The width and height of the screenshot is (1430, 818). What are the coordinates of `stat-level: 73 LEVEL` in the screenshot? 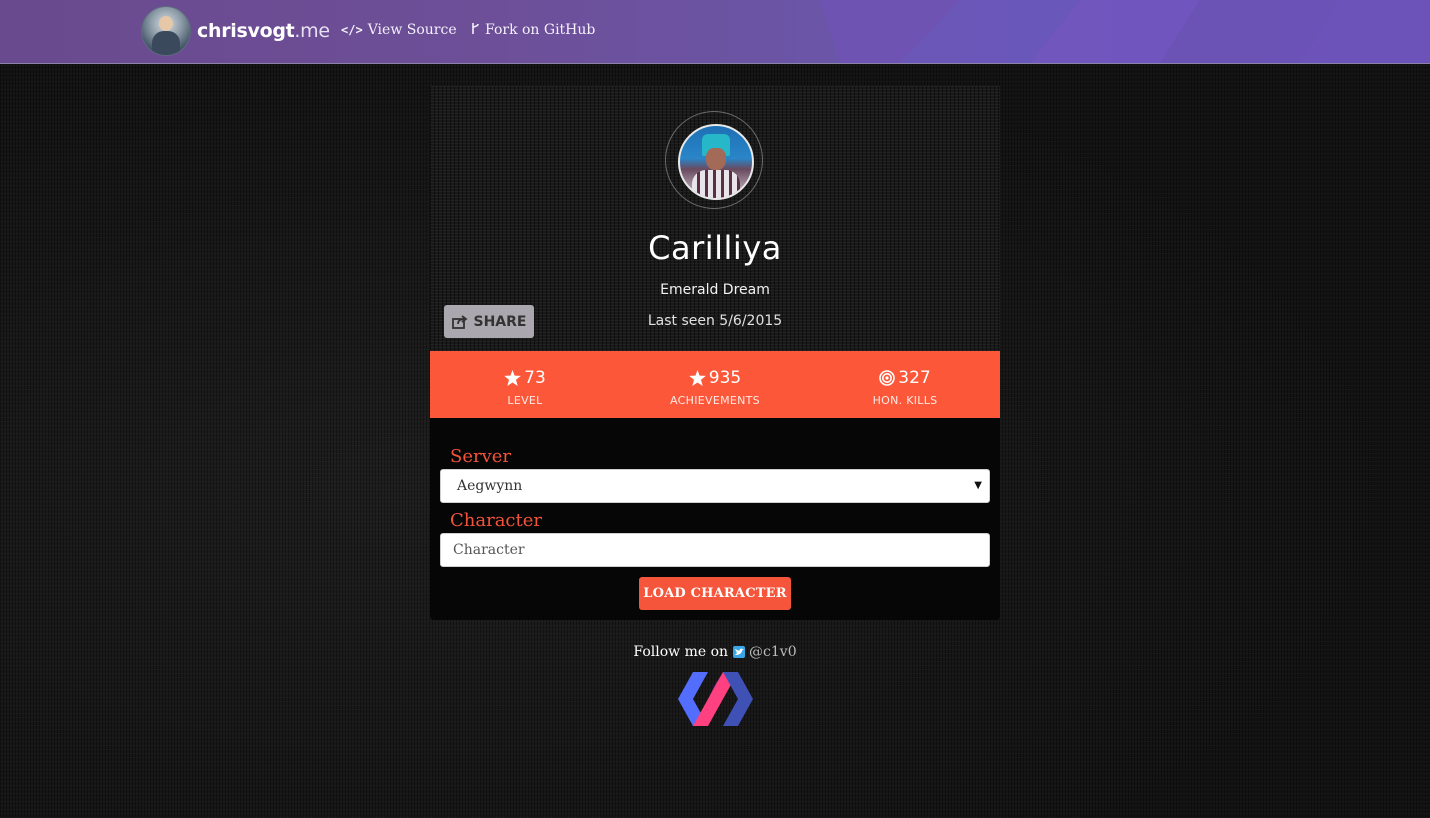 It's located at (525, 387).